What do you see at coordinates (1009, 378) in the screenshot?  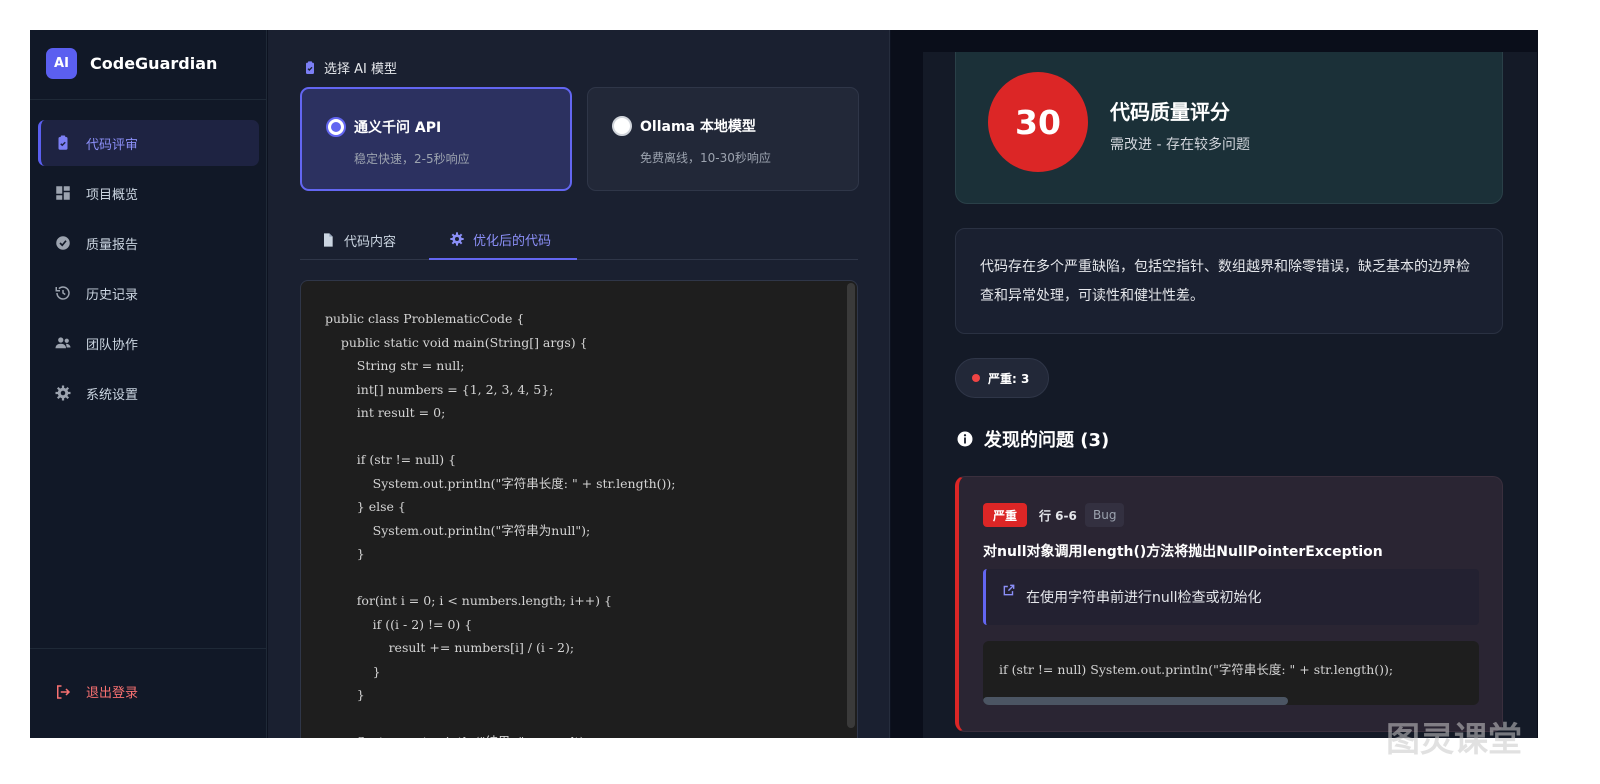 I see `severity-count-label: 严重: 3` at bounding box center [1009, 378].